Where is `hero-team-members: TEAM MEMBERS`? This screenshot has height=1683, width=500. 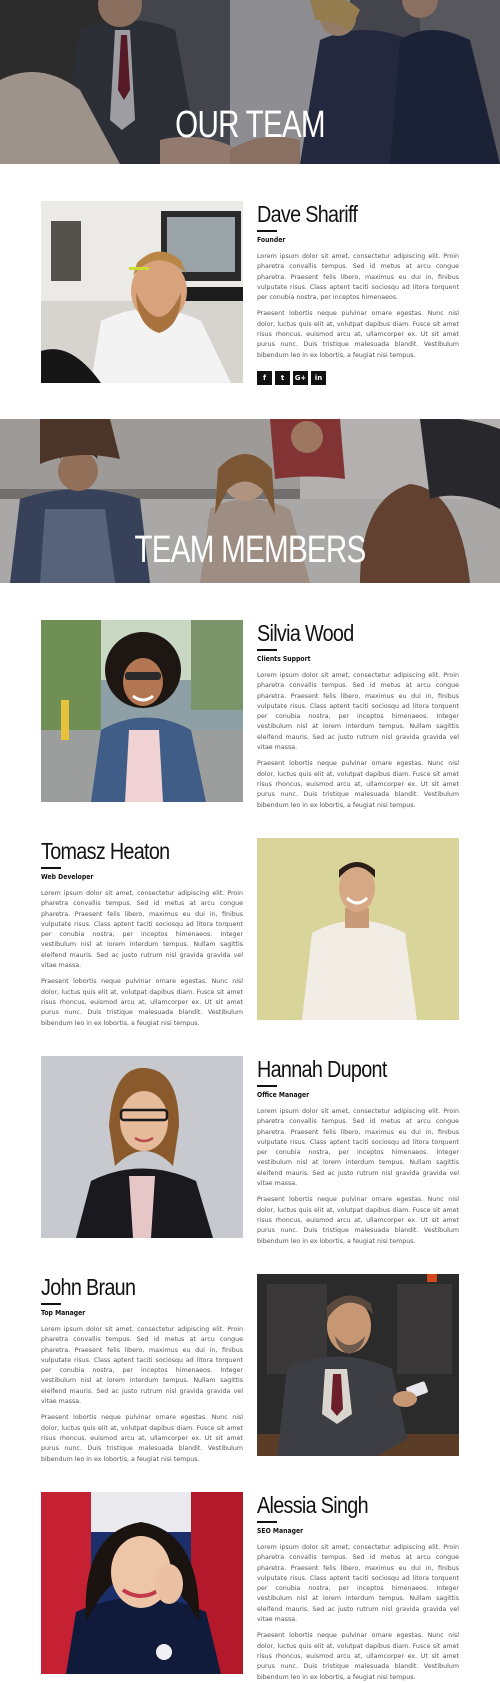 hero-team-members: TEAM MEMBERS is located at coordinates (250, 501).